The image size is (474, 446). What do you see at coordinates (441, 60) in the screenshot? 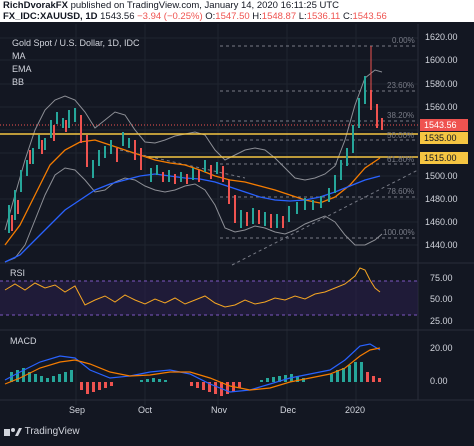
I see `price-tick: 1600.00` at bounding box center [441, 60].